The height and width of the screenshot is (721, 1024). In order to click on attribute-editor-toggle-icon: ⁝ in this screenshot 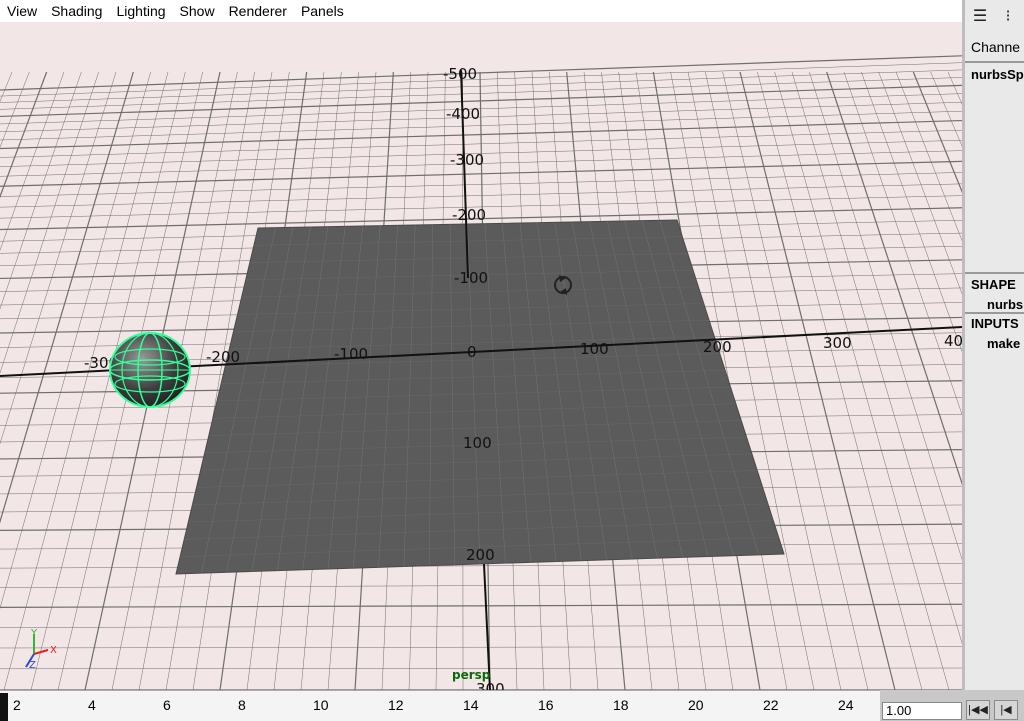, I will do `click(1008, 17)`.